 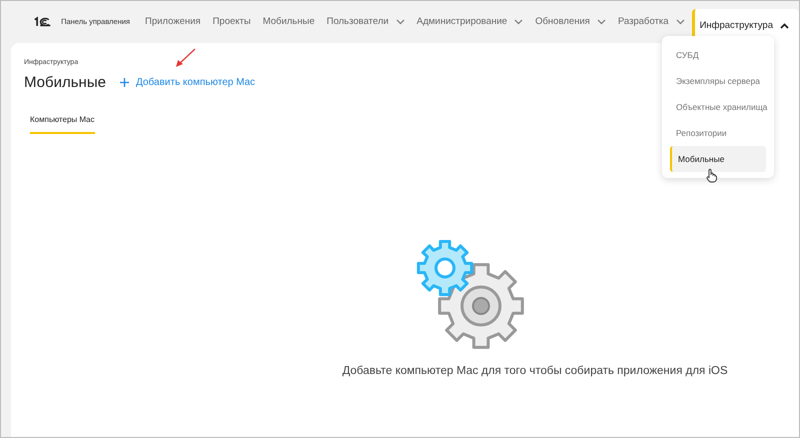 I want to click on nav-item: Проекты, so click(x=232, y=22).